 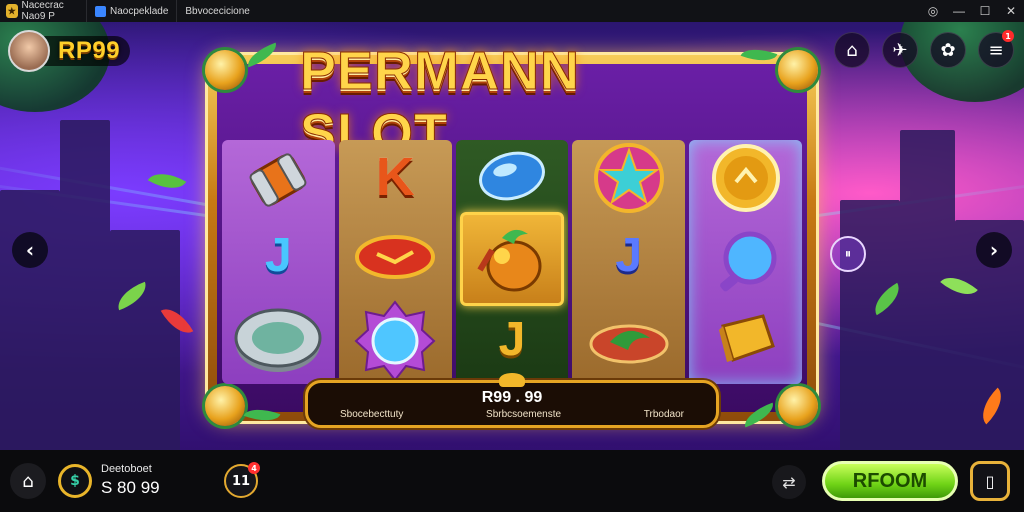 What do you see at coordinates (278, 340) in the screenshot?
I see `coin-badge-symbol` at bounding box center [278, 340].